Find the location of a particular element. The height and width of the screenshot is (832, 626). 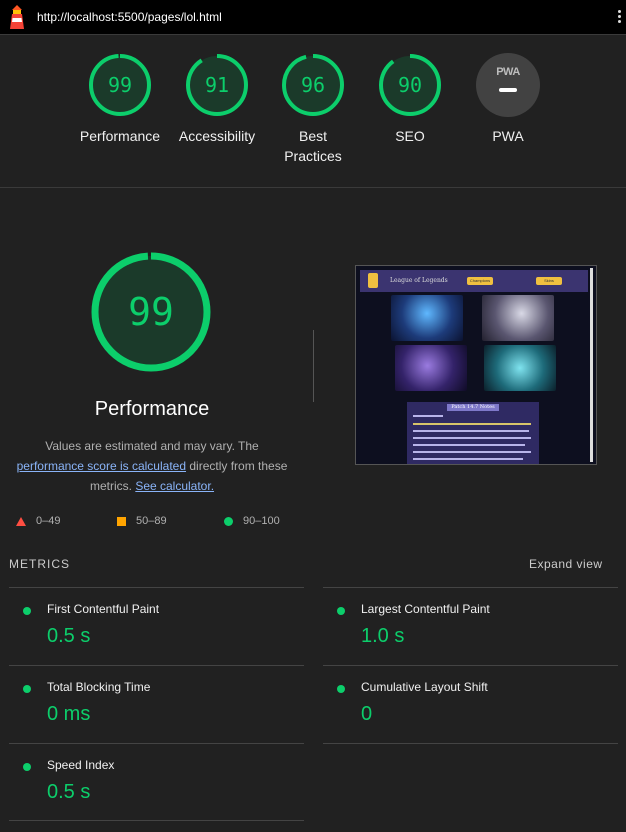

metric-label: Speed Index is located at coordinates (81, 765).